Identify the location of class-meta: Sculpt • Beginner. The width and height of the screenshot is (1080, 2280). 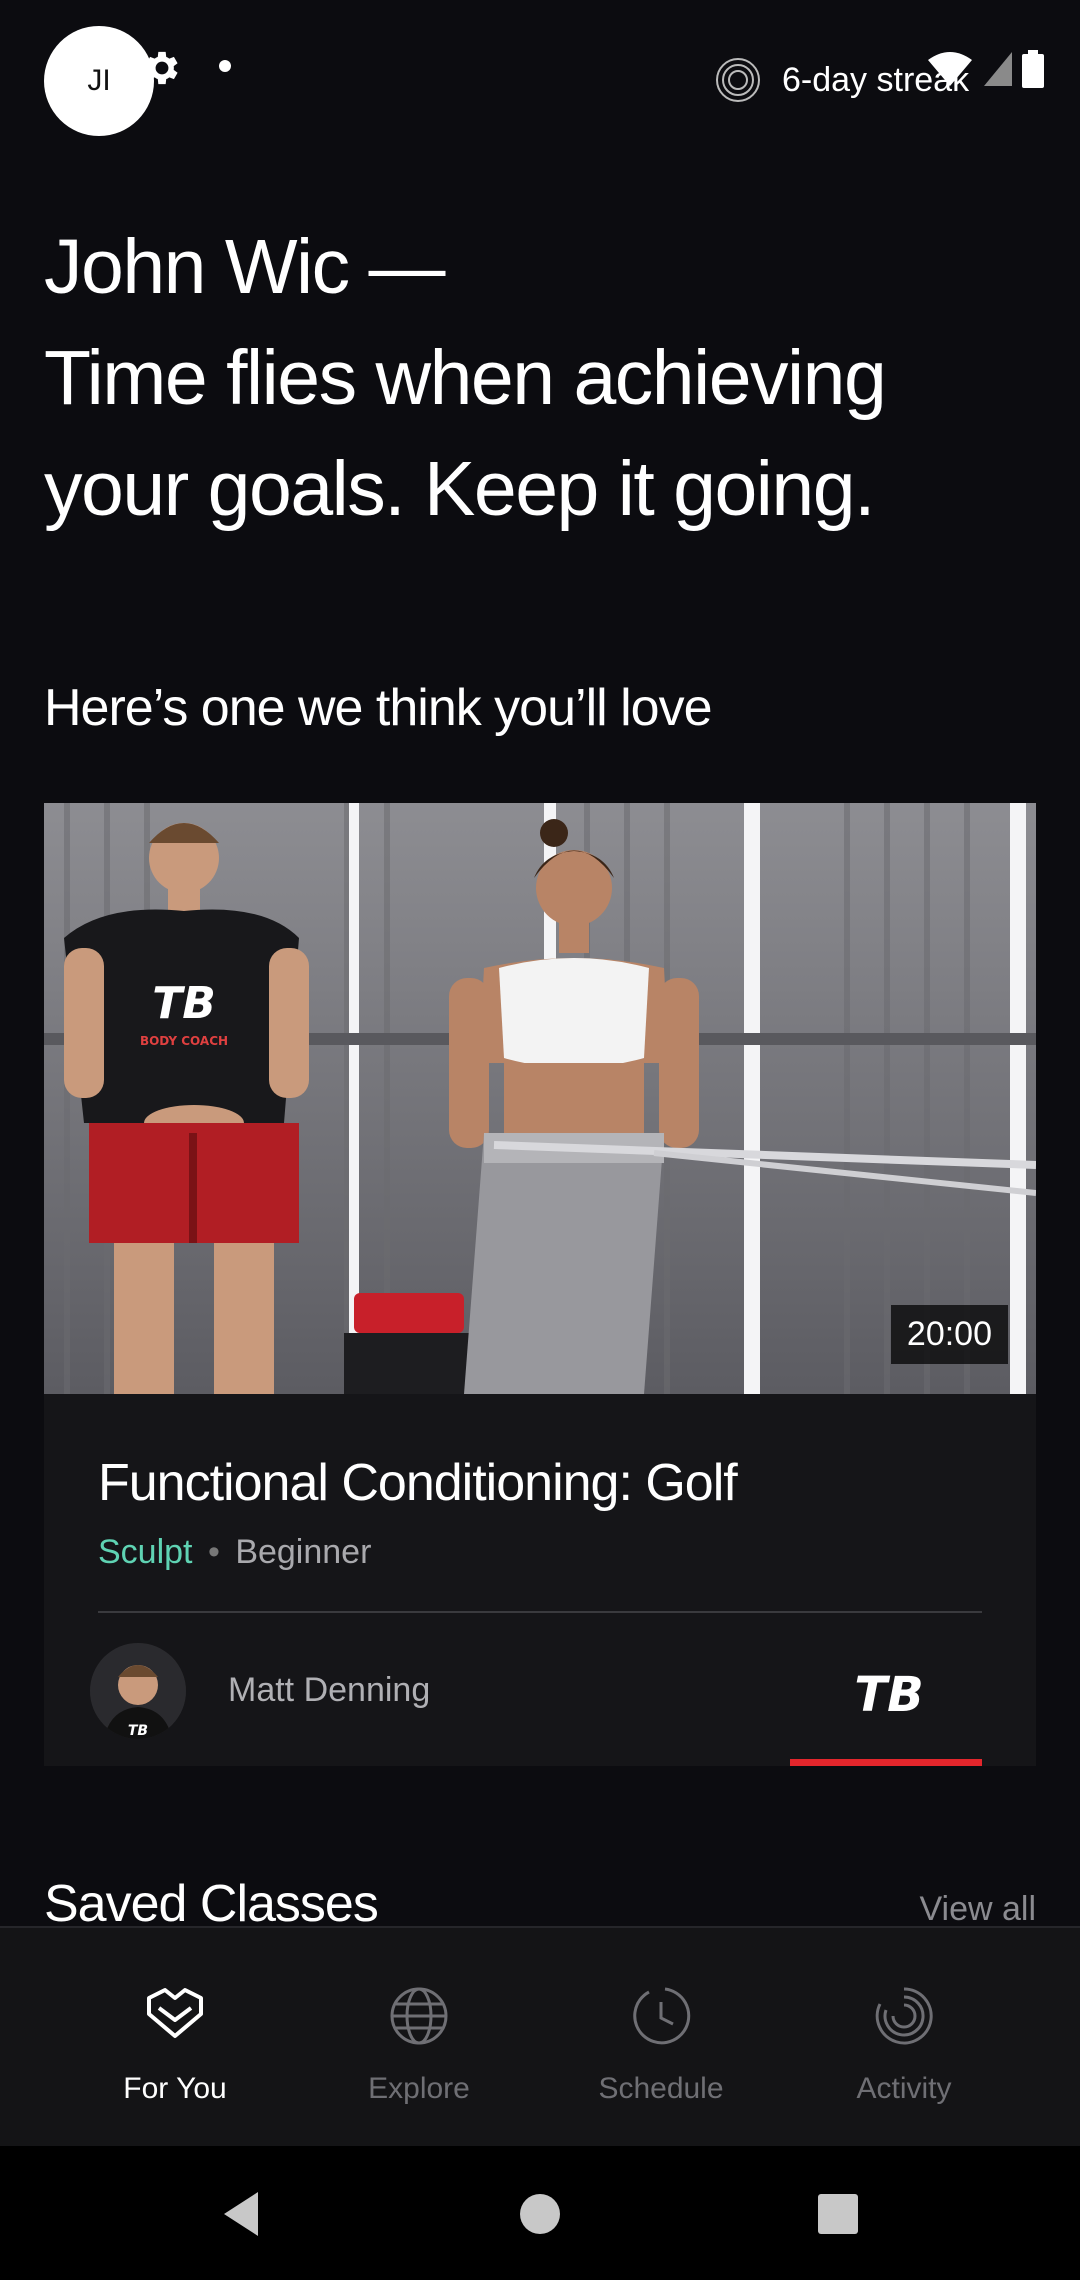
(234, 1552).